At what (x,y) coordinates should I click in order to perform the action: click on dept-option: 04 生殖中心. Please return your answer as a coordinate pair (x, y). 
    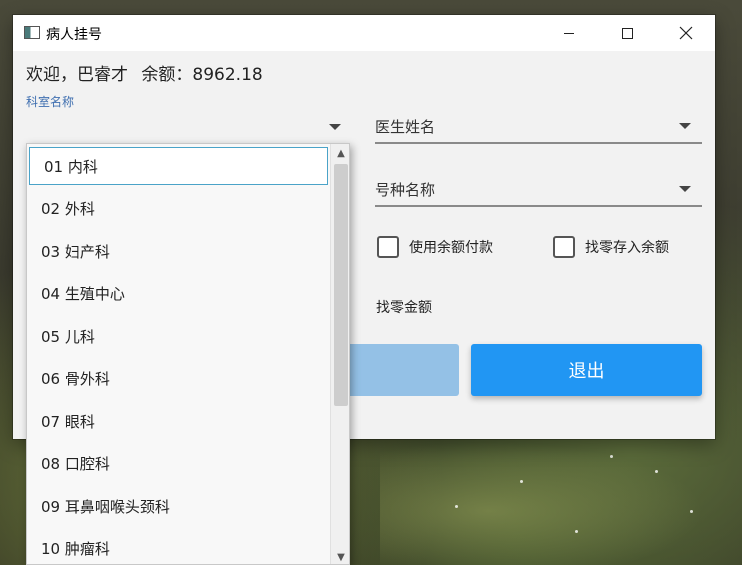
    Looking at the image, I should click on (178, 294).